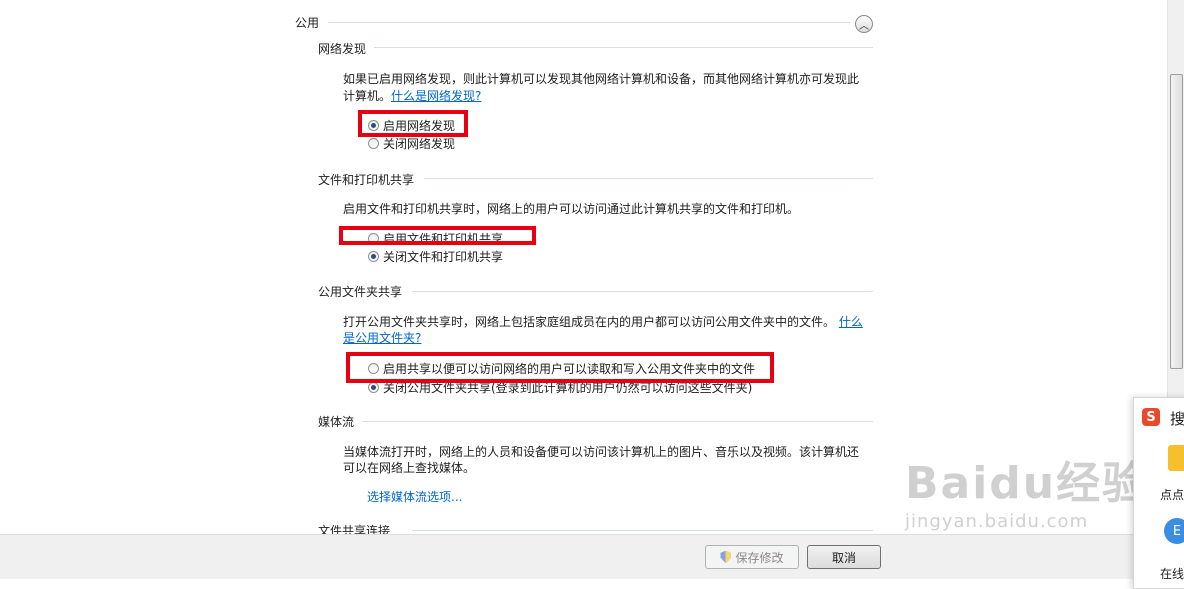  What do you see at coordinates (360, 292) in the screenshot?
I see `public-folder-sharing-title: 公用文件夹共享` at bounding box center [360, 292].